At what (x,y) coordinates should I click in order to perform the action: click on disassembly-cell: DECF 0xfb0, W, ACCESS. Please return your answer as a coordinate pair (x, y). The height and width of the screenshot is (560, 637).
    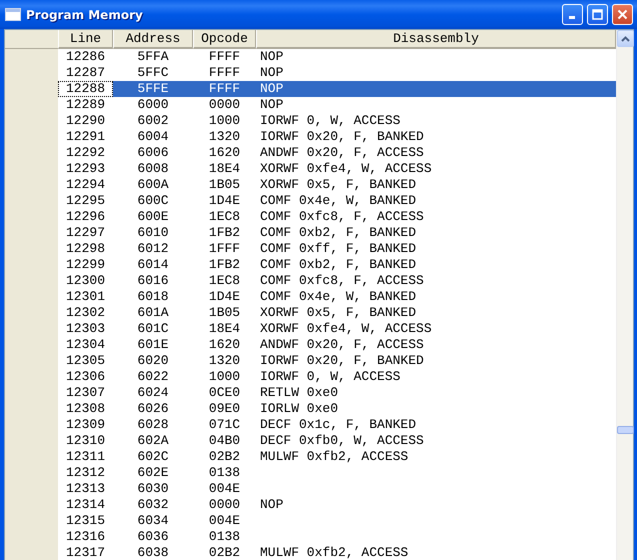
    Looking at the image, I should click on (342, 440).